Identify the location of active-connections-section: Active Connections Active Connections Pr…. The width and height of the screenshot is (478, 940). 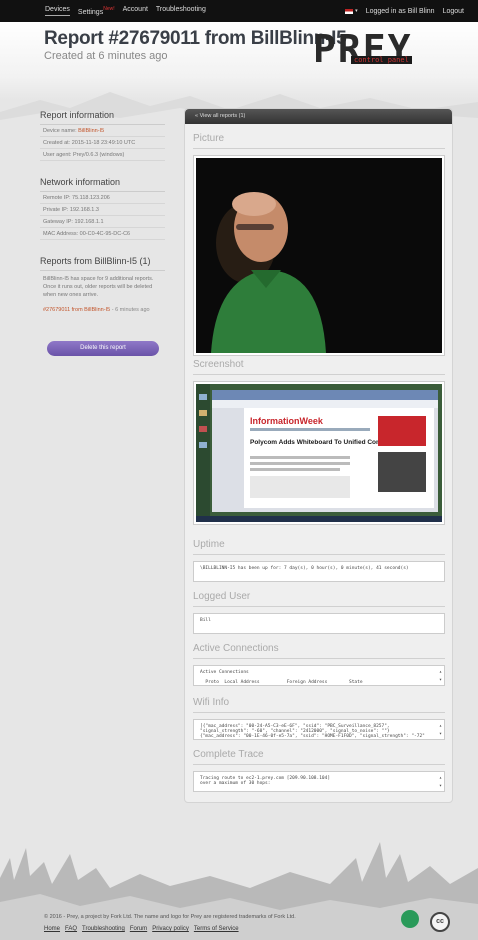
(319, 664).